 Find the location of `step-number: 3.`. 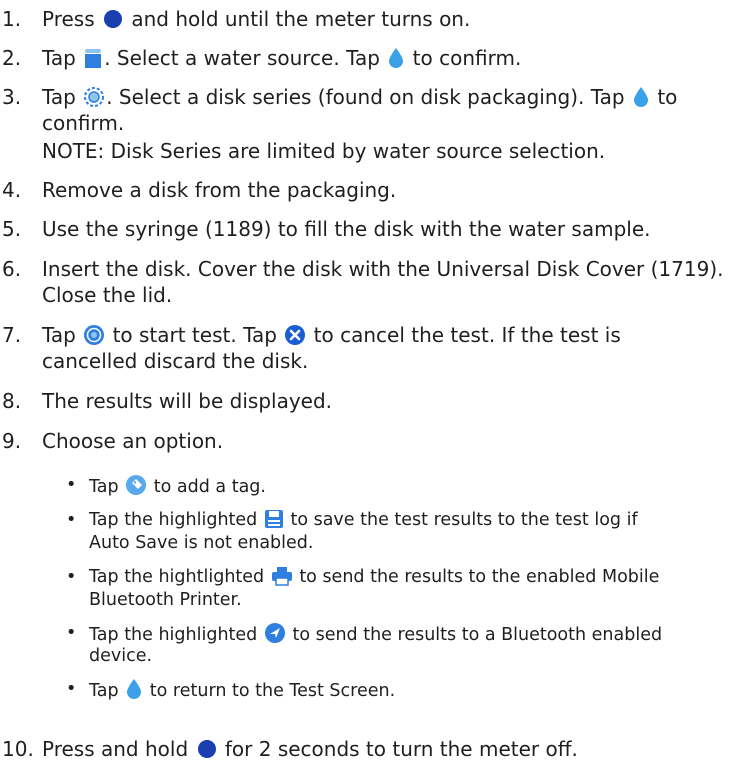

step-number: 3. is located at coordinates (12, 97).